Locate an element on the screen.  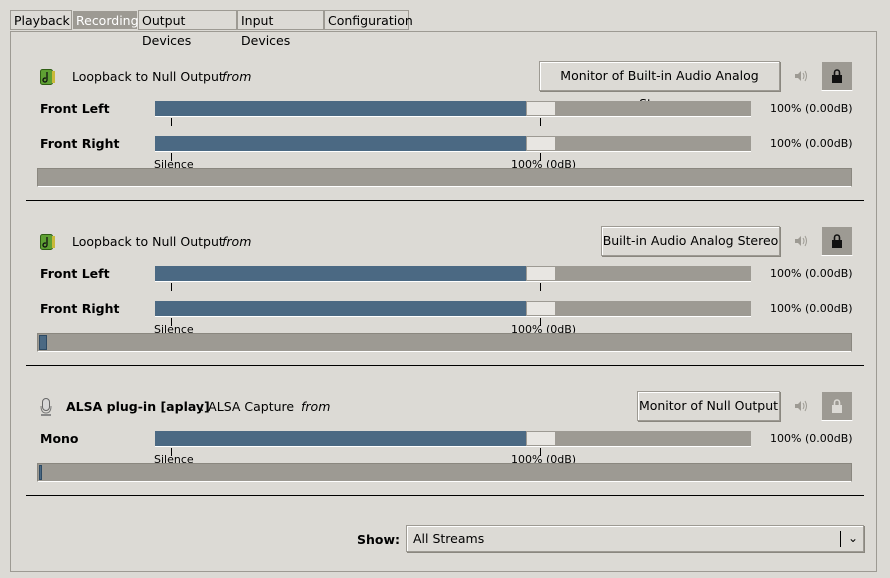
stream-app-name: ALSA plug-in [aplay] is located at coordinates (138, 406).